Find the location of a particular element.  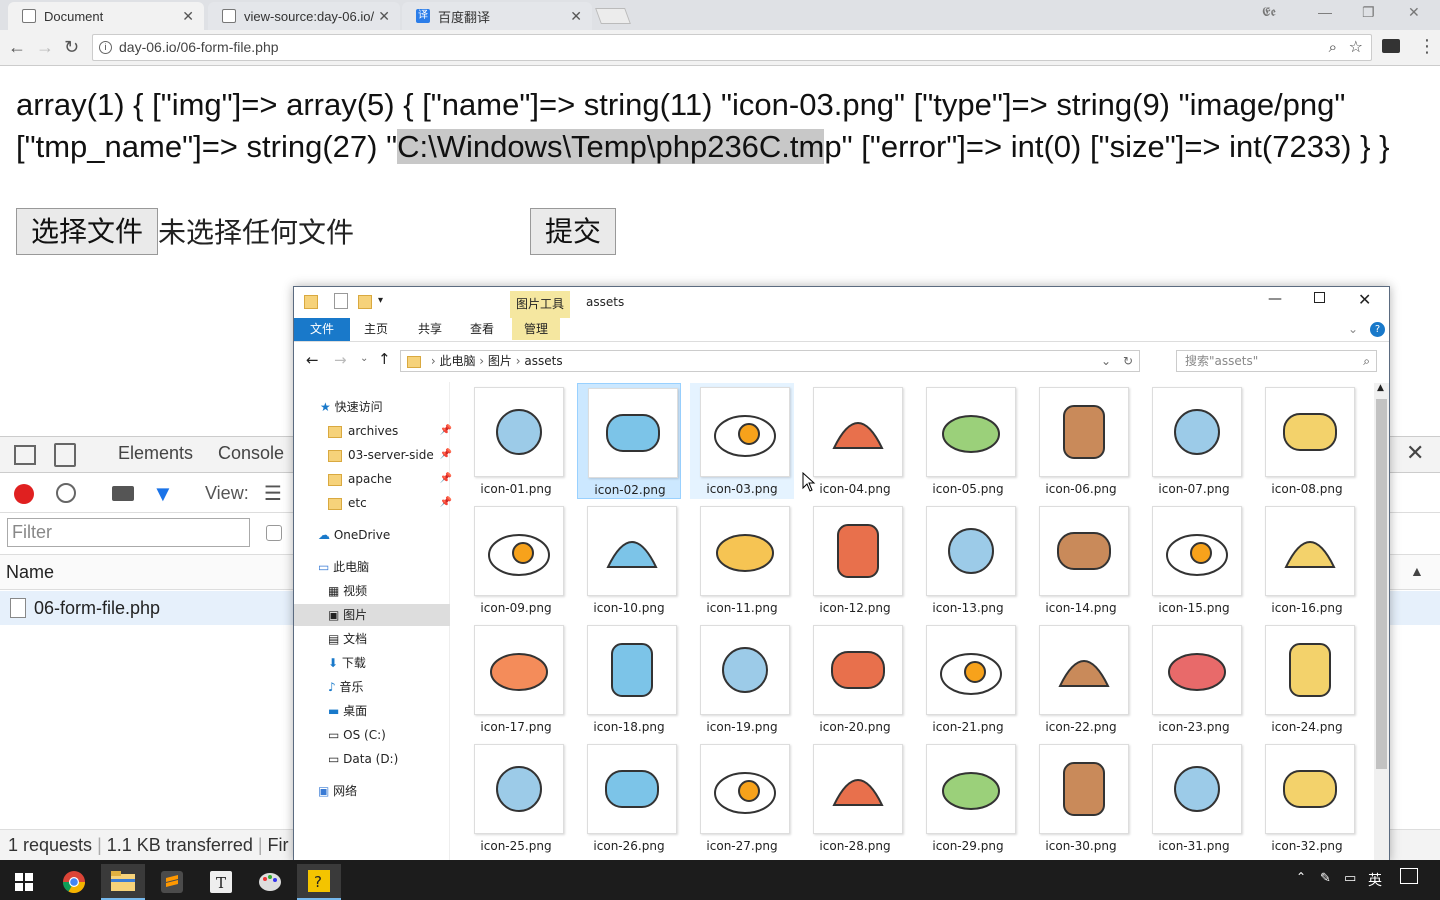

address-bar: i day-06.io/06-form-file.php ⌕ ☆ is located at coordinates (732, 47).